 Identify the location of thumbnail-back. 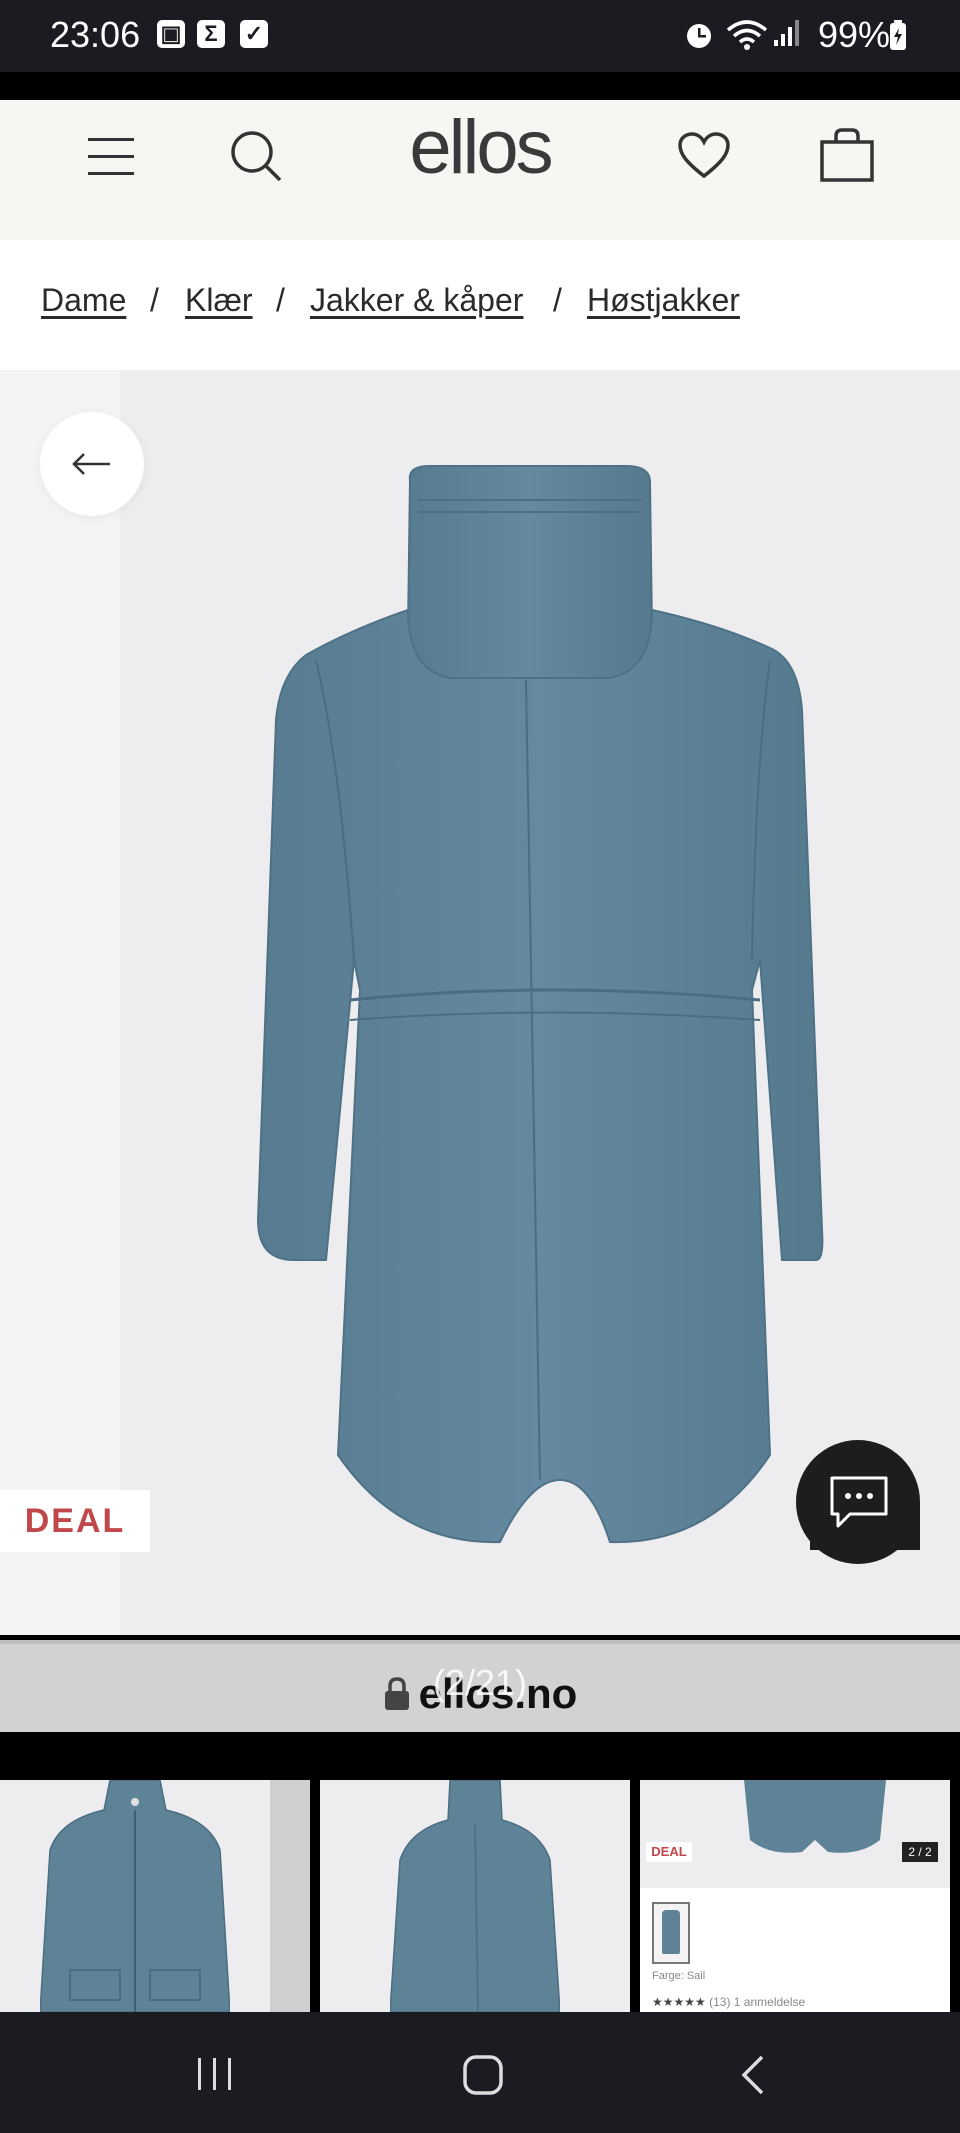
(475, 1896).